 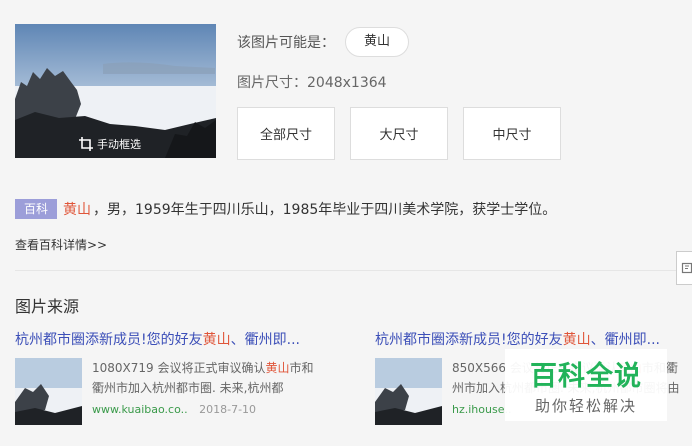 I want to click on large-size-button: 大尺寸, so click(x=399, y=133).